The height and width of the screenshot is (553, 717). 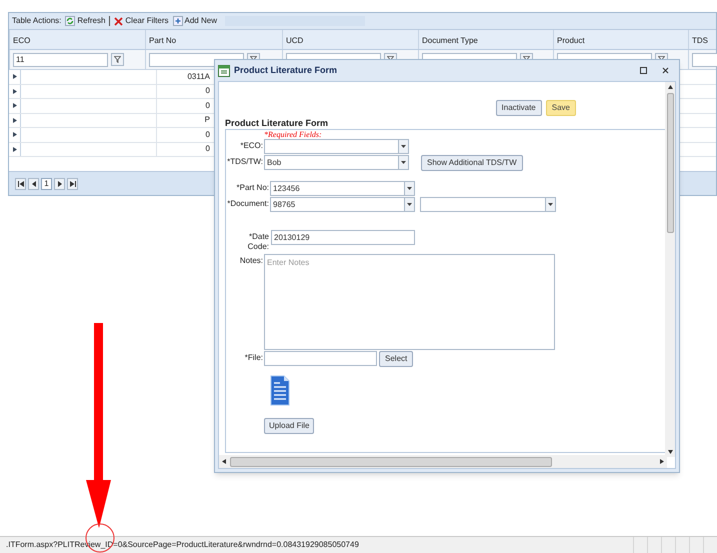 What do you see at coordinates (351, 39) in the screenshot?
I see `column-header: UCD` at bounding box center [351, 39].